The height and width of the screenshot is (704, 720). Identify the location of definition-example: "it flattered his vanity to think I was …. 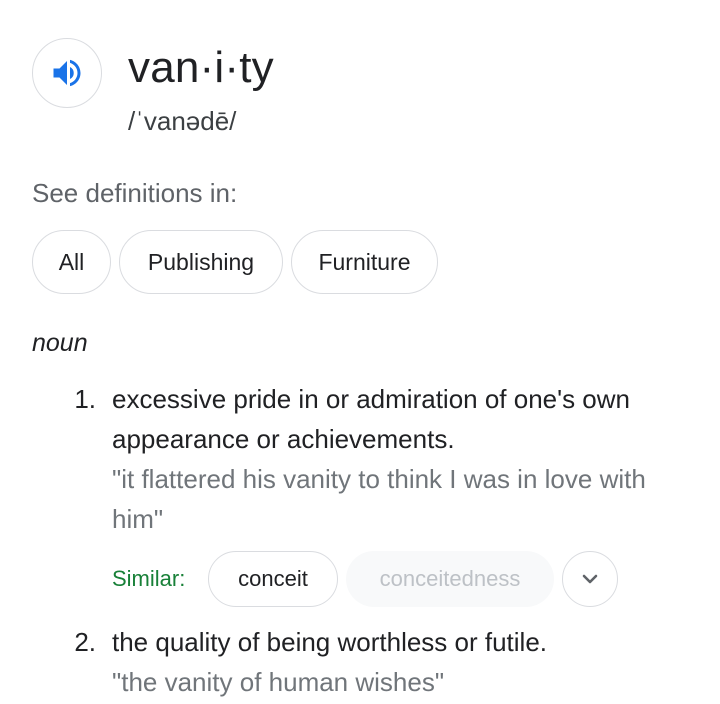
(379, 499).